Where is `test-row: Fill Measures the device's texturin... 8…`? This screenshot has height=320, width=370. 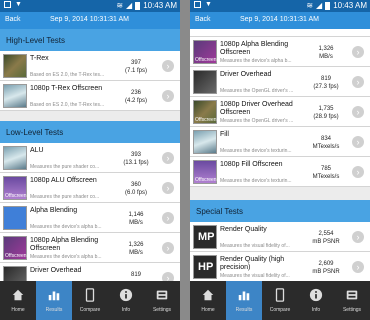
test-row: Fill Measures the device's texturin... 8… is located at coordinates (280, 142).